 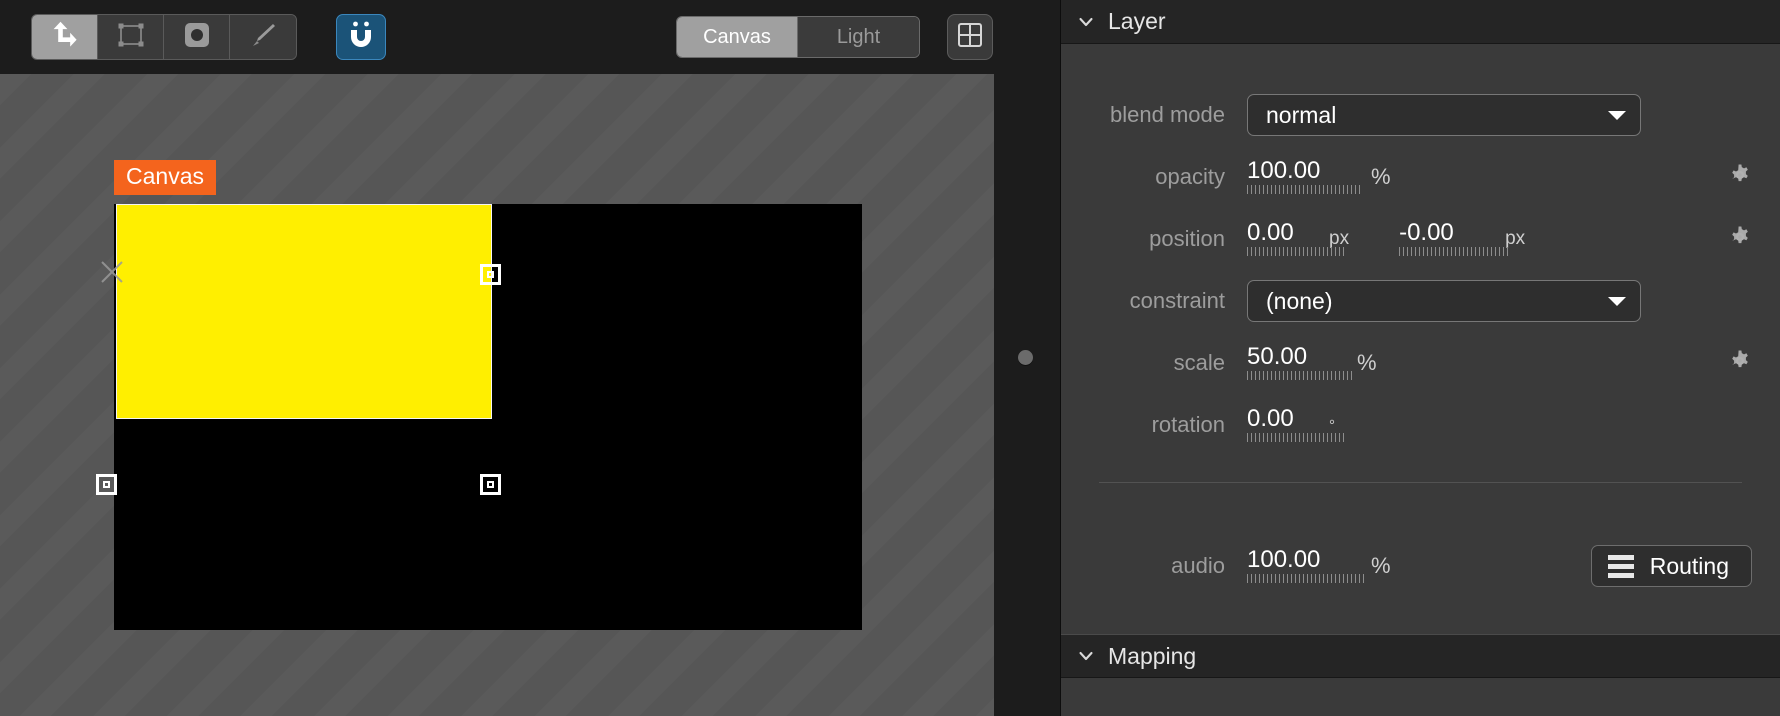 I want to click on label-scale: scale, so click(x=1199, y=362).